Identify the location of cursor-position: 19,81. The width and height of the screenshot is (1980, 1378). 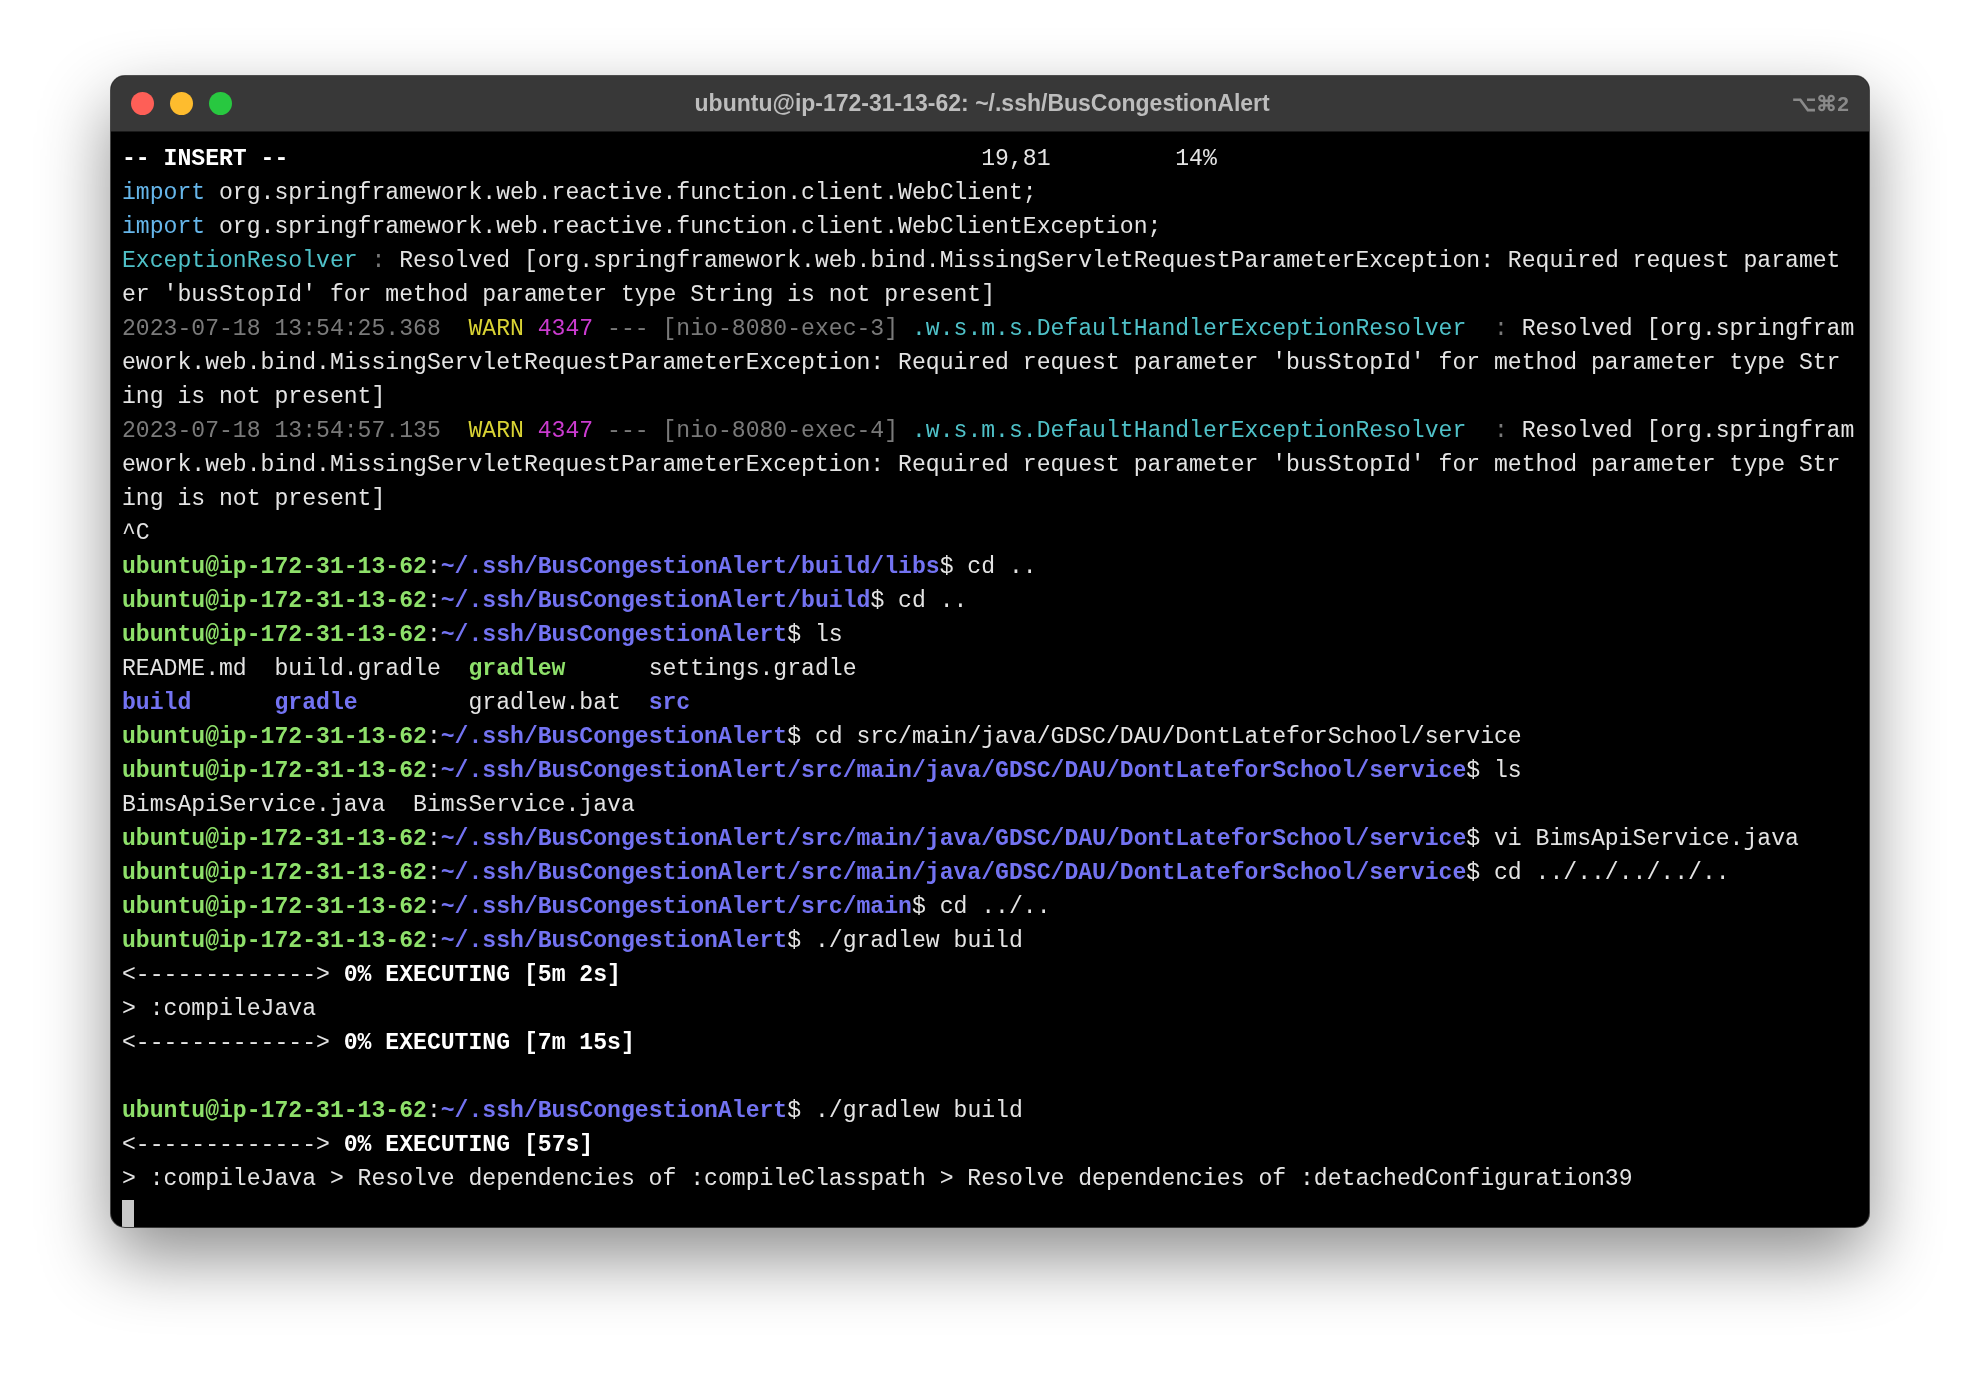
(1016, 159).